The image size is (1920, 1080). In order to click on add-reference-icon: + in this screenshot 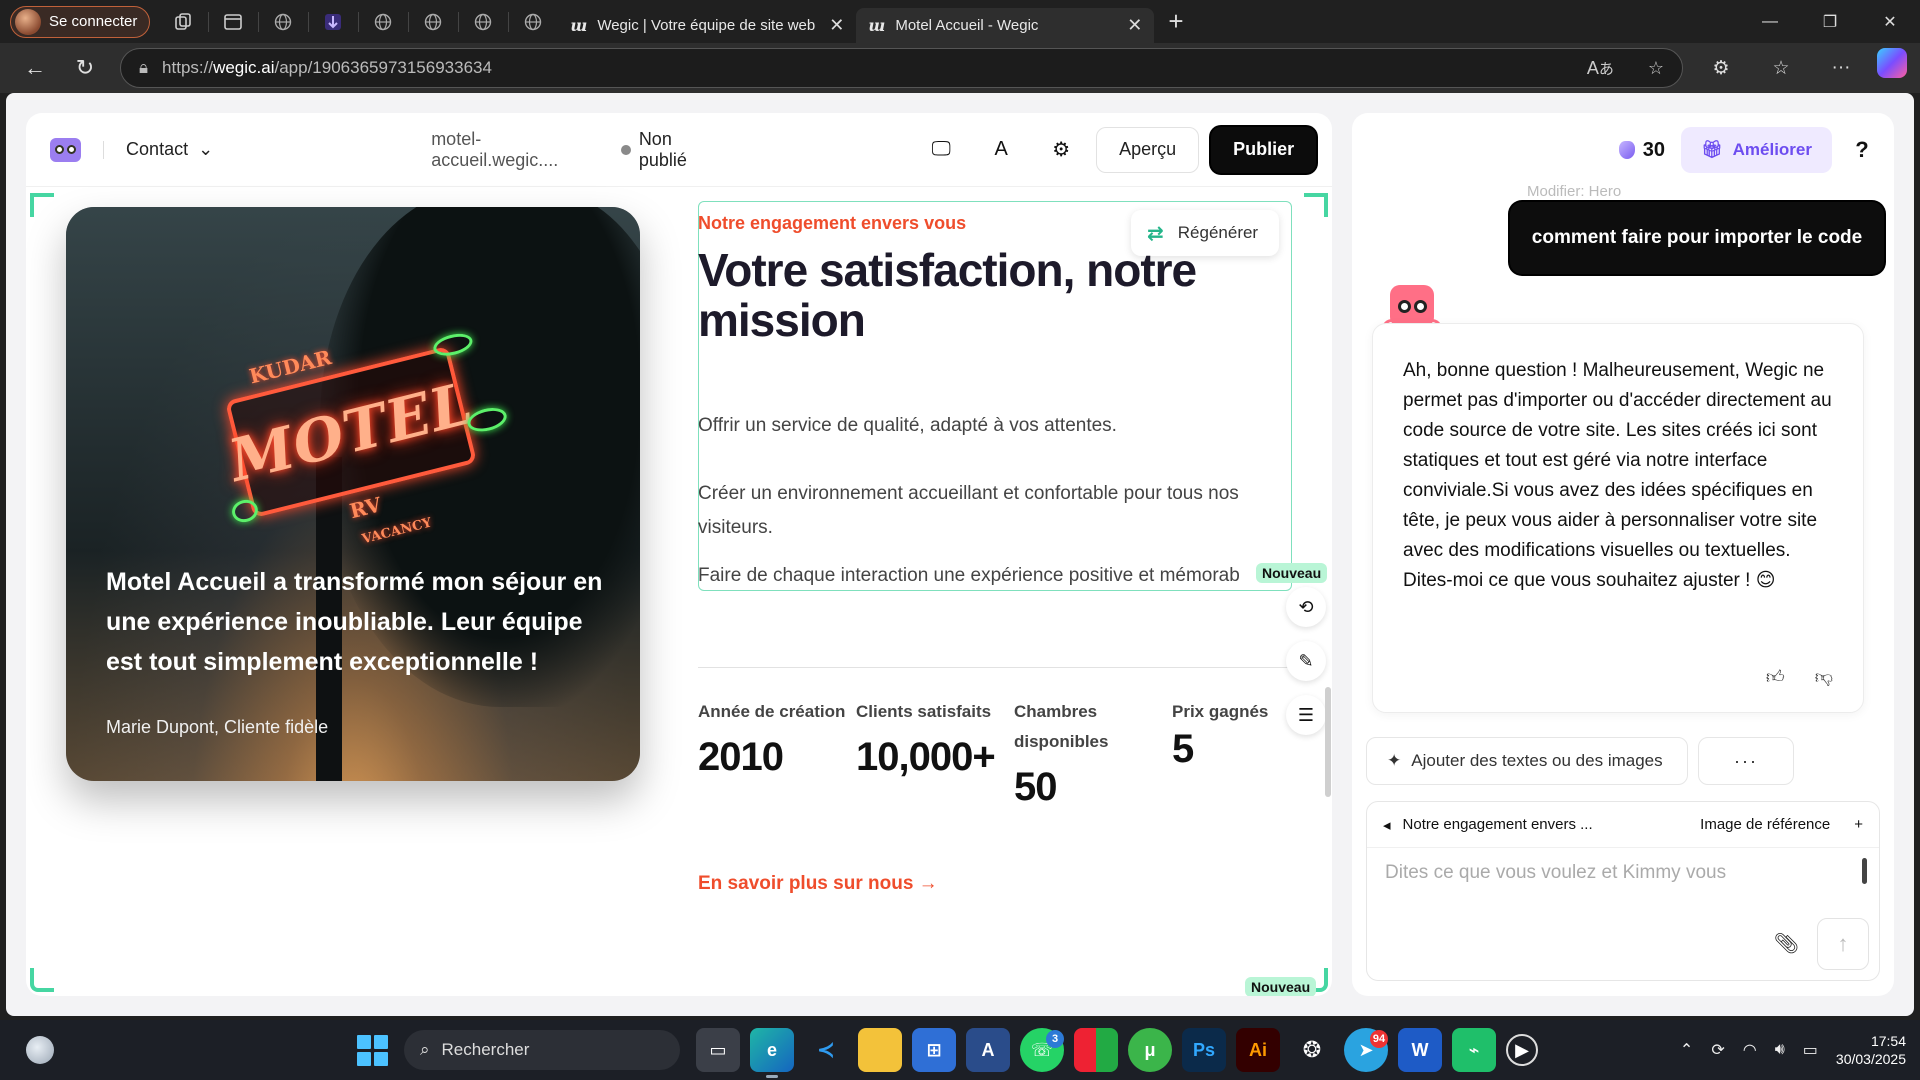, I will do `click(1858, 824)`.